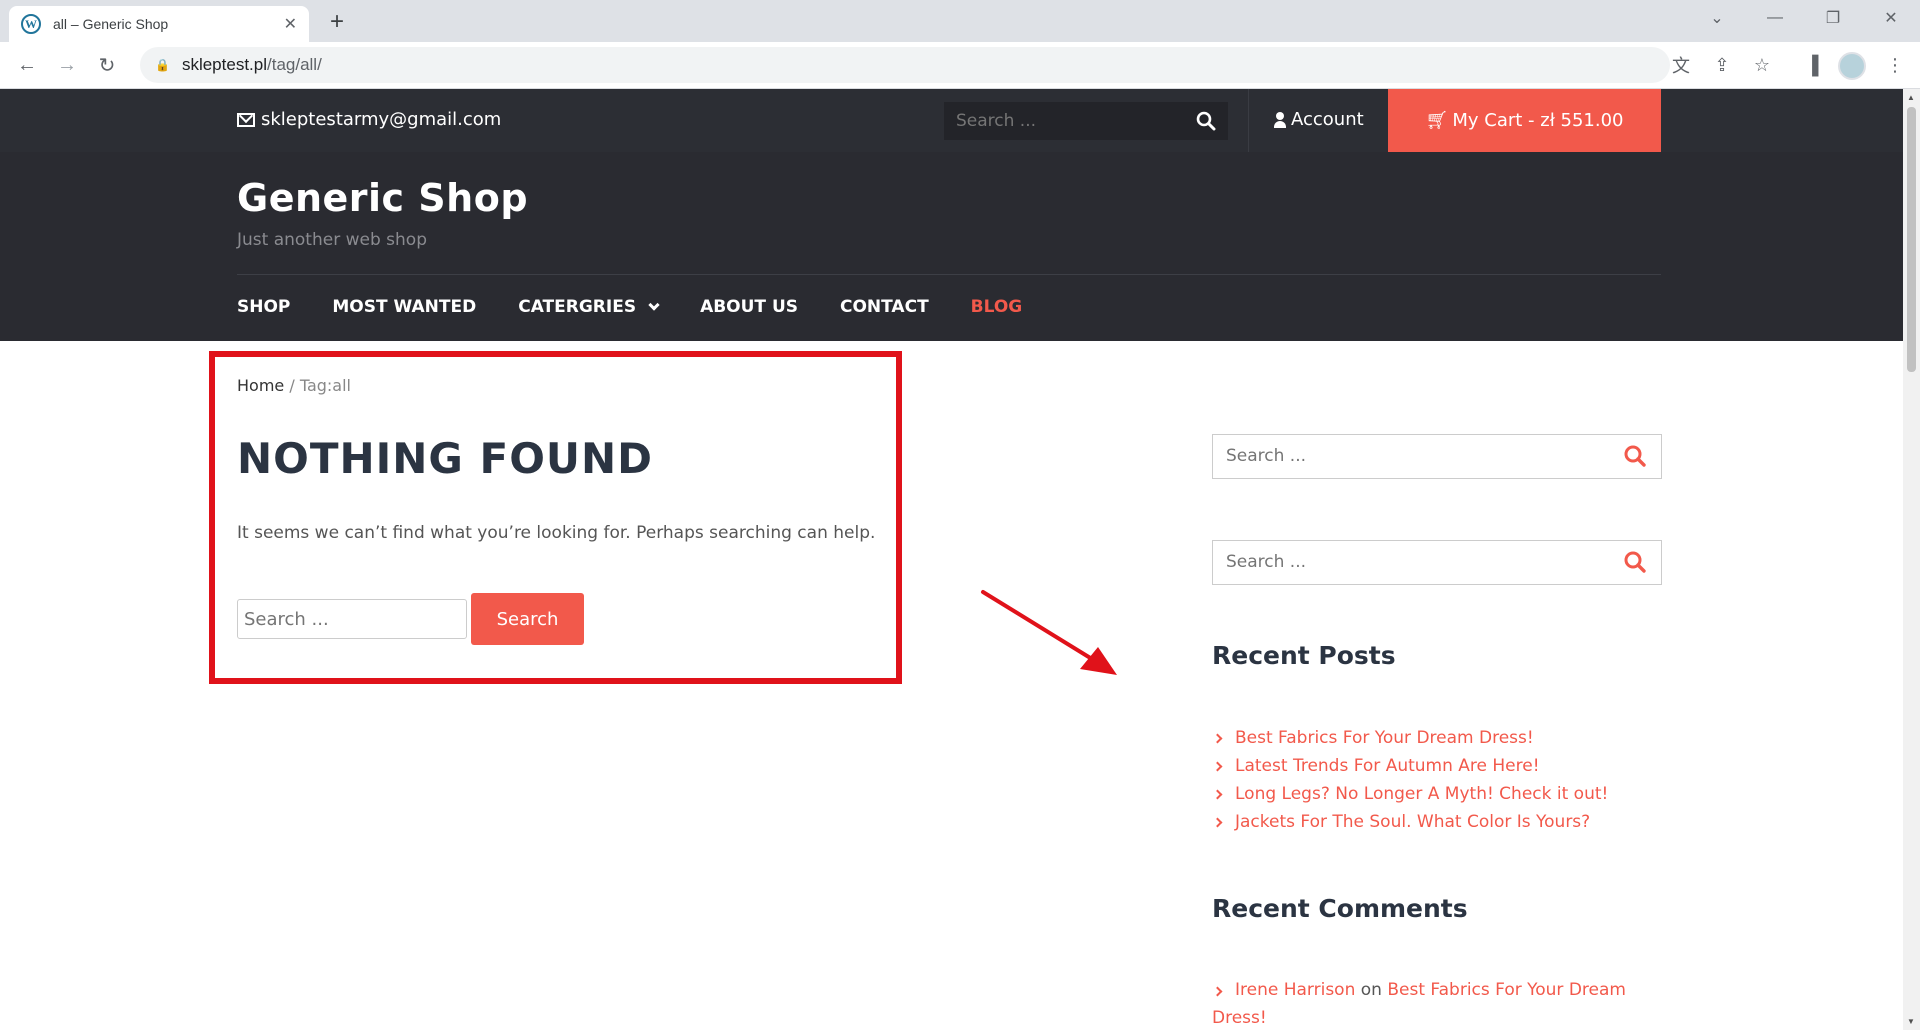  What do you see at coordinates (1911, 239) in the screenshot?
I see `scrollbar-thumb` at bounding box center [1911, 239].